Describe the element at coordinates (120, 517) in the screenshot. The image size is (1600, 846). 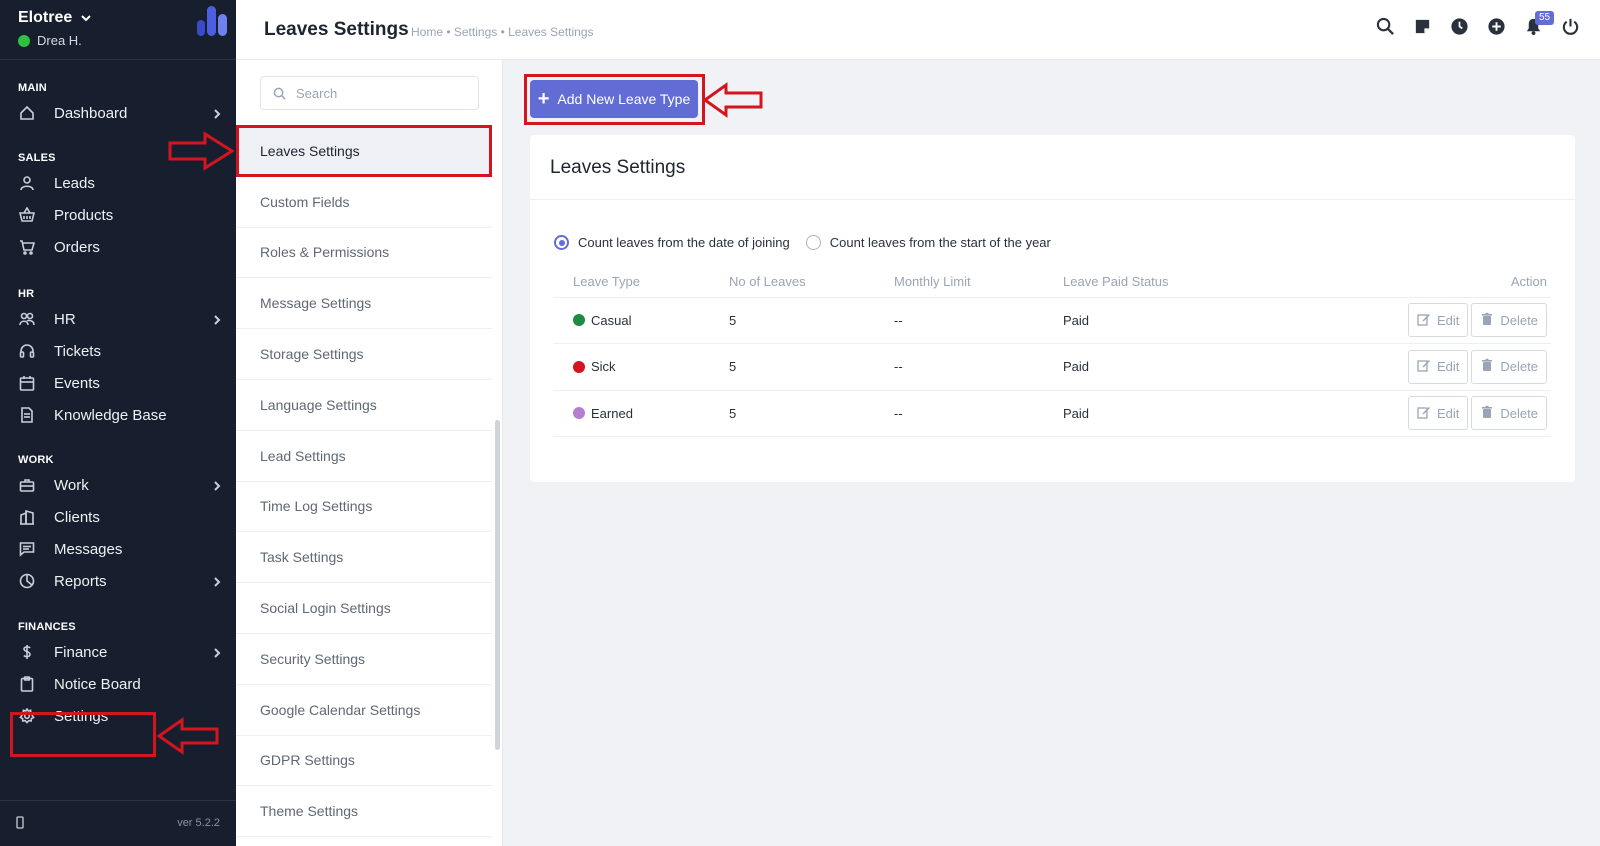
I see `sidebar-item-clients: Clients` at that location.